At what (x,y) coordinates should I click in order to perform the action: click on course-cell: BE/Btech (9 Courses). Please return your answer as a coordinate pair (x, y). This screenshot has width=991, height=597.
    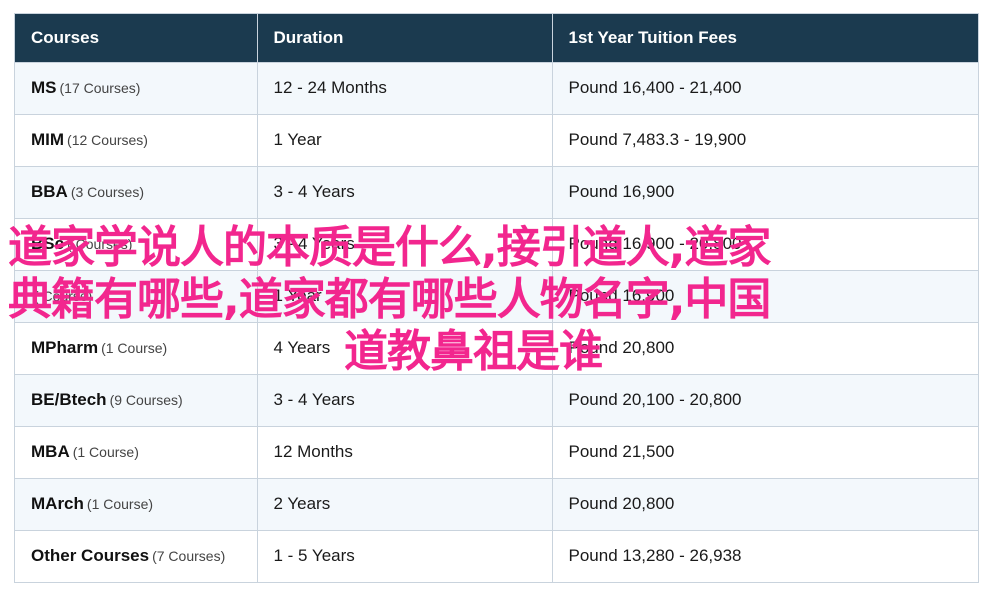
    Looking at the image, I should click on (136, 399).